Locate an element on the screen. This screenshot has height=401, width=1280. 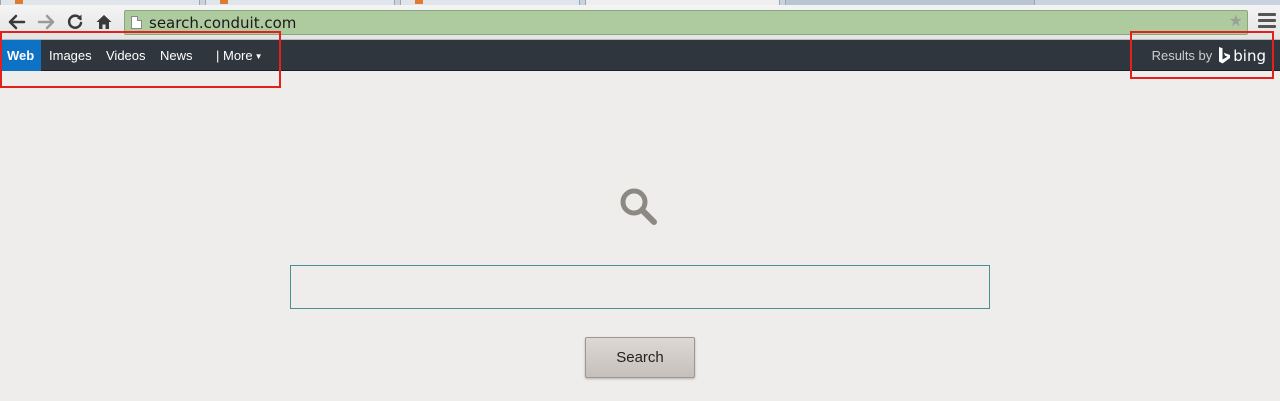
caret-down-icon: ▼ is located at coordinates (258, 57).